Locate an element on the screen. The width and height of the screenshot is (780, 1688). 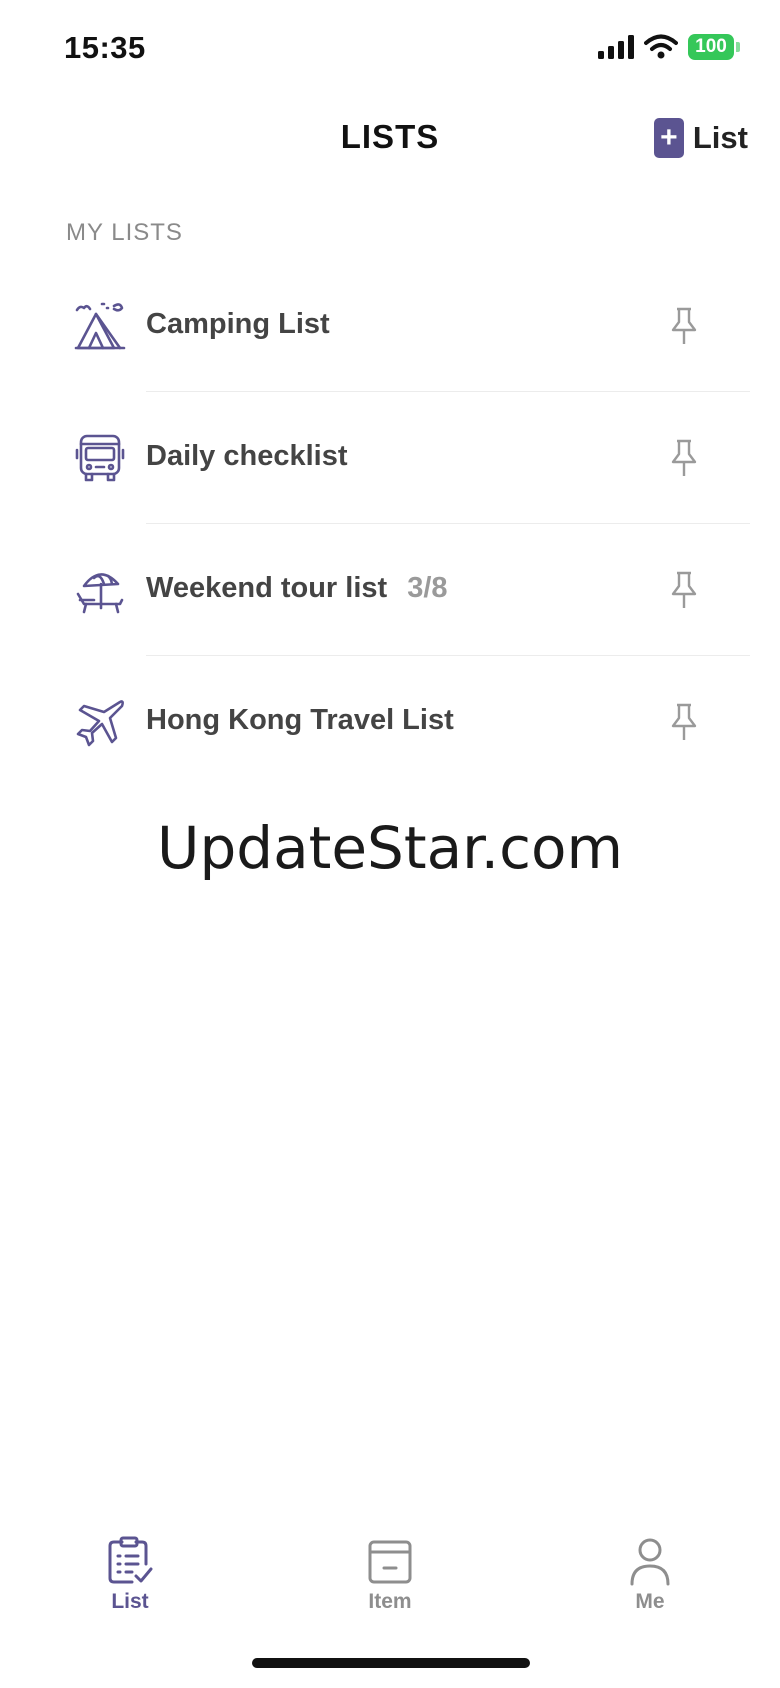
tab-list: List is located at coordinates (130, 1567).